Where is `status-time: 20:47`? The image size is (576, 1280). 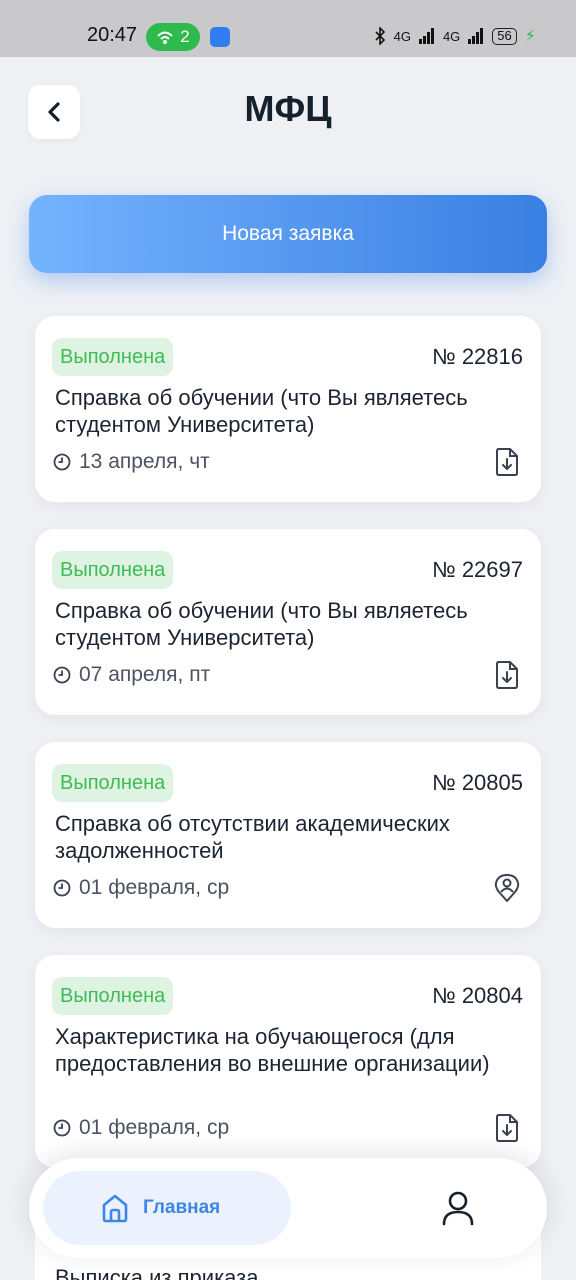
status-time: 20:47 is located at coordinates (112, 35).